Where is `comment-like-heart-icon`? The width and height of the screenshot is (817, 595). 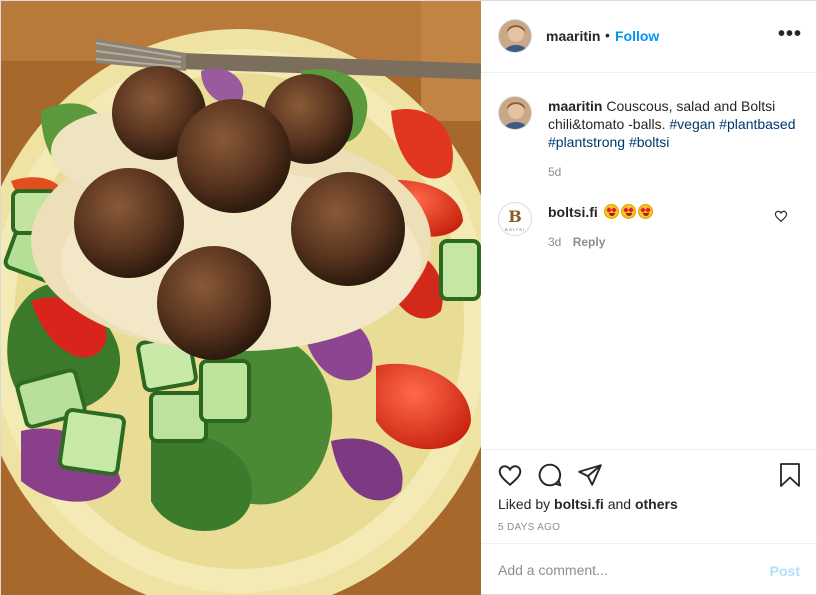
comment-like-heart-icon is located at coordinates (781, 216).